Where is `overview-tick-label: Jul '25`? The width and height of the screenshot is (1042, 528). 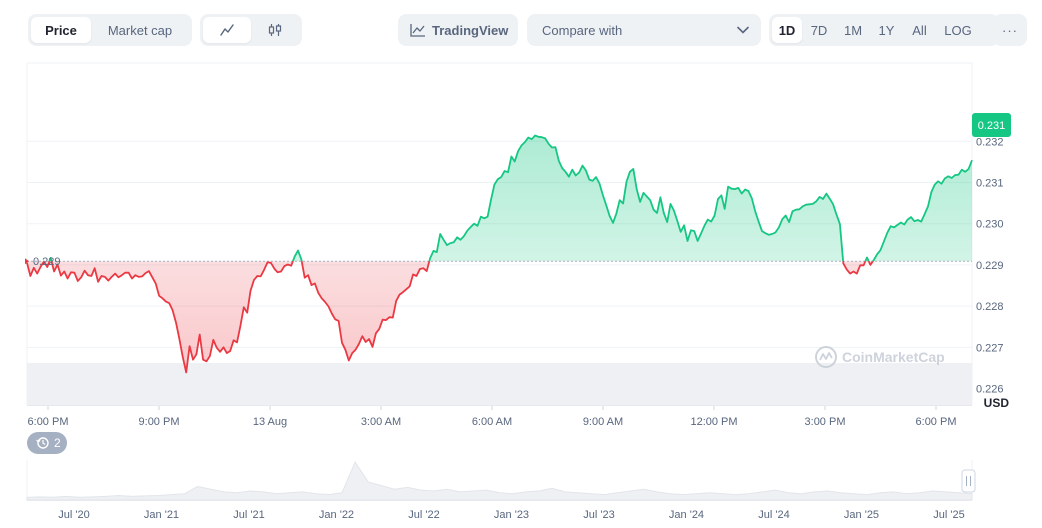
overview-tick-label: Jul '25 is located at coordinates (948, 515).